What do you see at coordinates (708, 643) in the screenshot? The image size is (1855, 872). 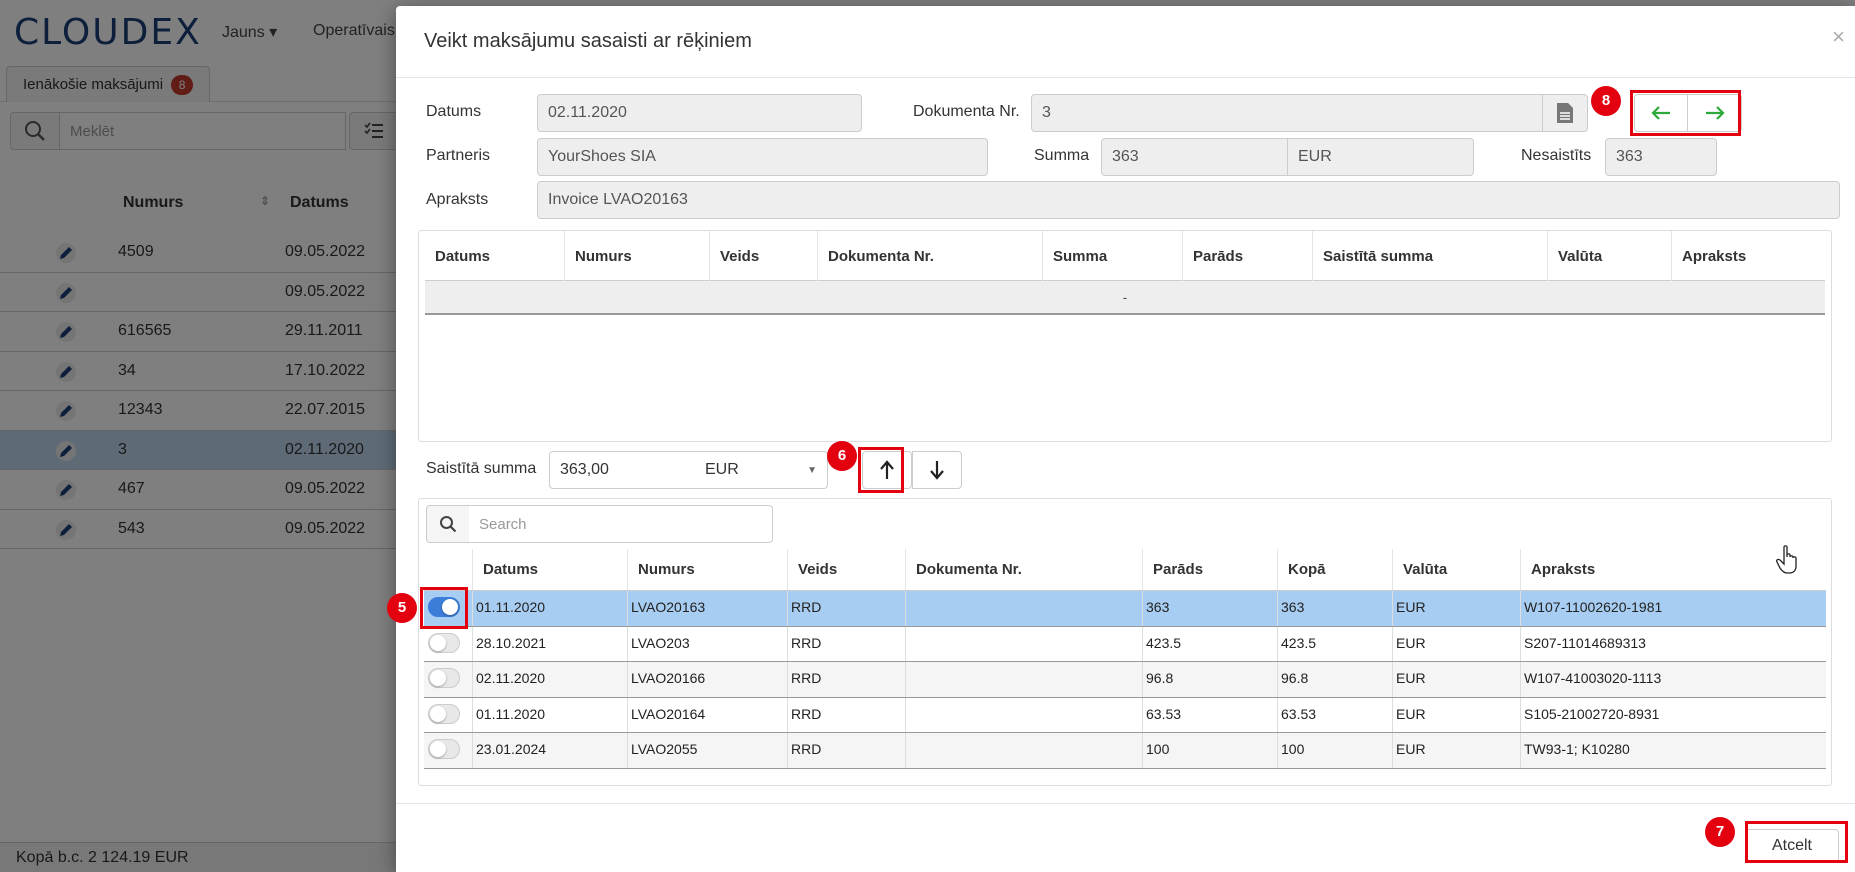 I see `invoice-cell-num: LVAO203` at bounding box center [708, 643].